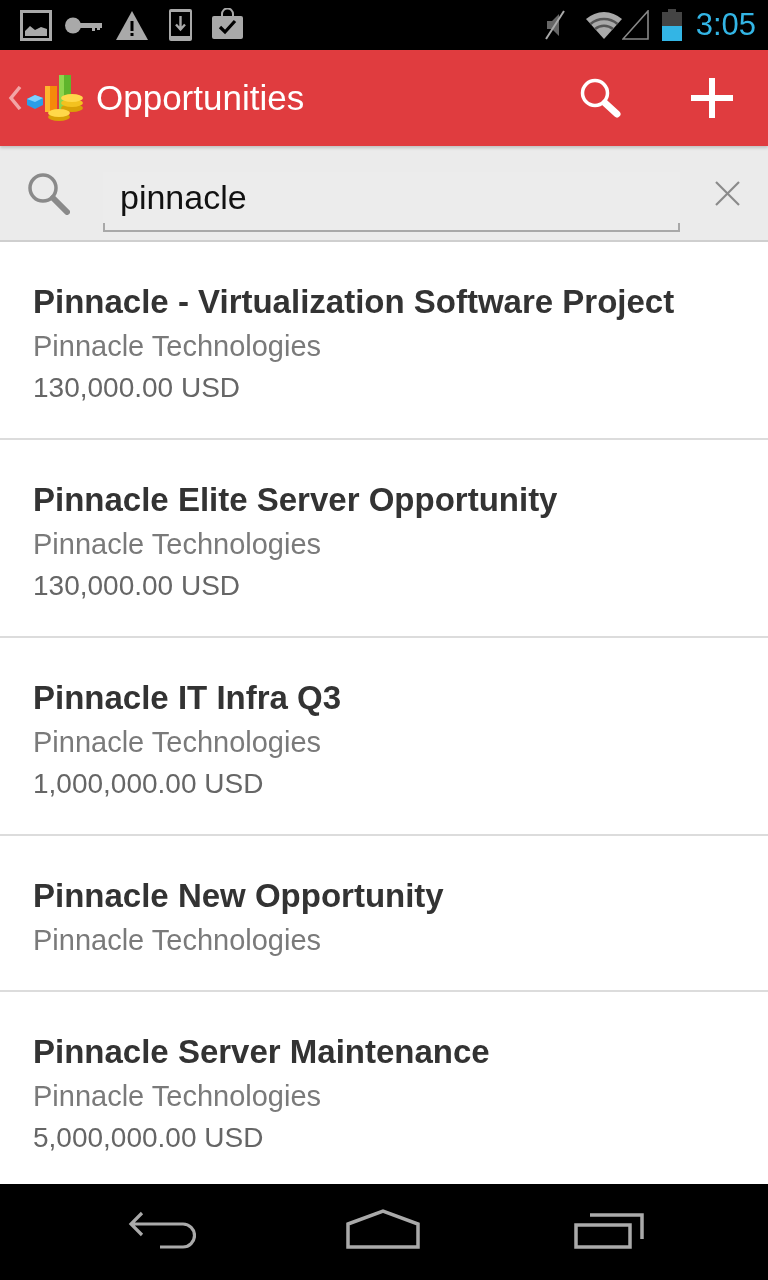 This screenshot has width=768, height=1280. What do you see at coordinates (188, 698) in the screenshot?
I see `opportunity-name: Pinnacle IT Infra Q3` at bounding box center [188, 698].